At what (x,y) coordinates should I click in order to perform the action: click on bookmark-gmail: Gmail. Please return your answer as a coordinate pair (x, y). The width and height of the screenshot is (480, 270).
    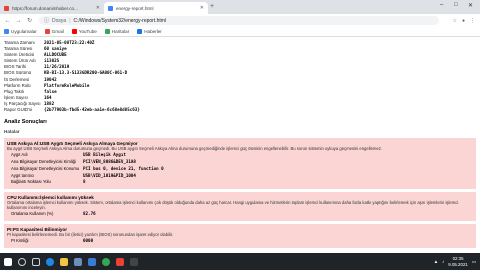
    Looking at the image, I should click on (54, 31).